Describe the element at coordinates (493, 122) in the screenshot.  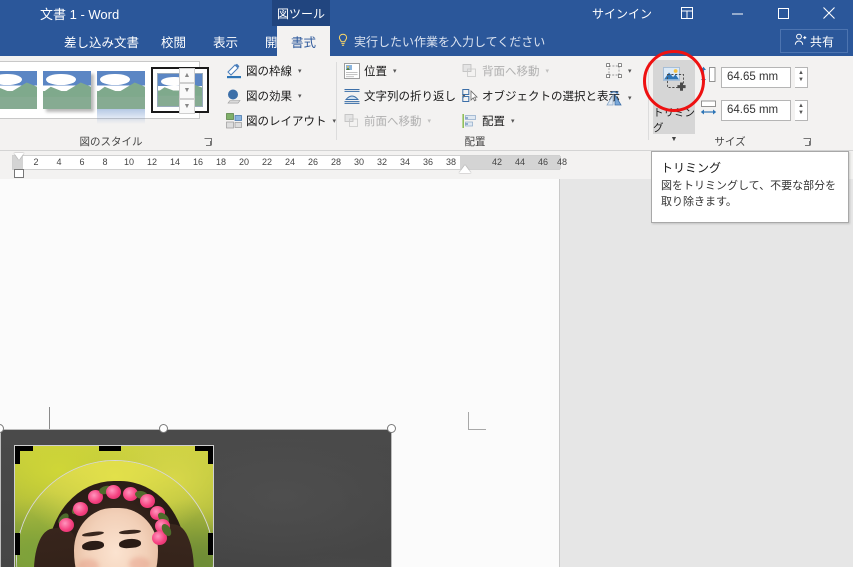
I see `align-label: 配置` at that location.